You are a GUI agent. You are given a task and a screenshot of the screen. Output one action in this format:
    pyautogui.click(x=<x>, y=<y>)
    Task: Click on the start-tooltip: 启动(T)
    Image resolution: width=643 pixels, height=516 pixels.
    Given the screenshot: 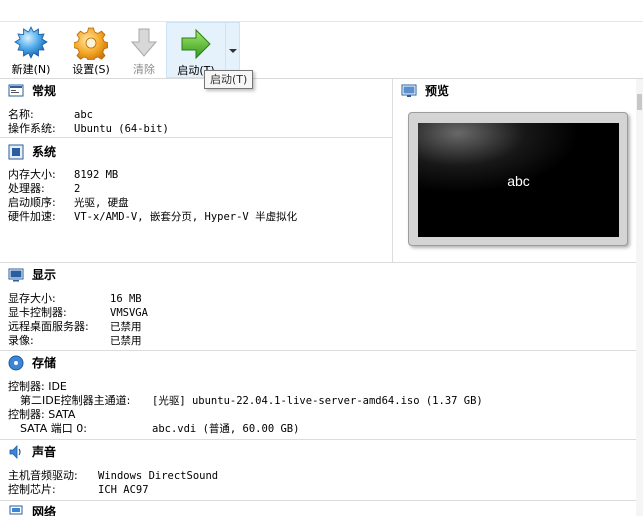 What is the action you would take?
    pyautogui.click(x=229, y=79)
    